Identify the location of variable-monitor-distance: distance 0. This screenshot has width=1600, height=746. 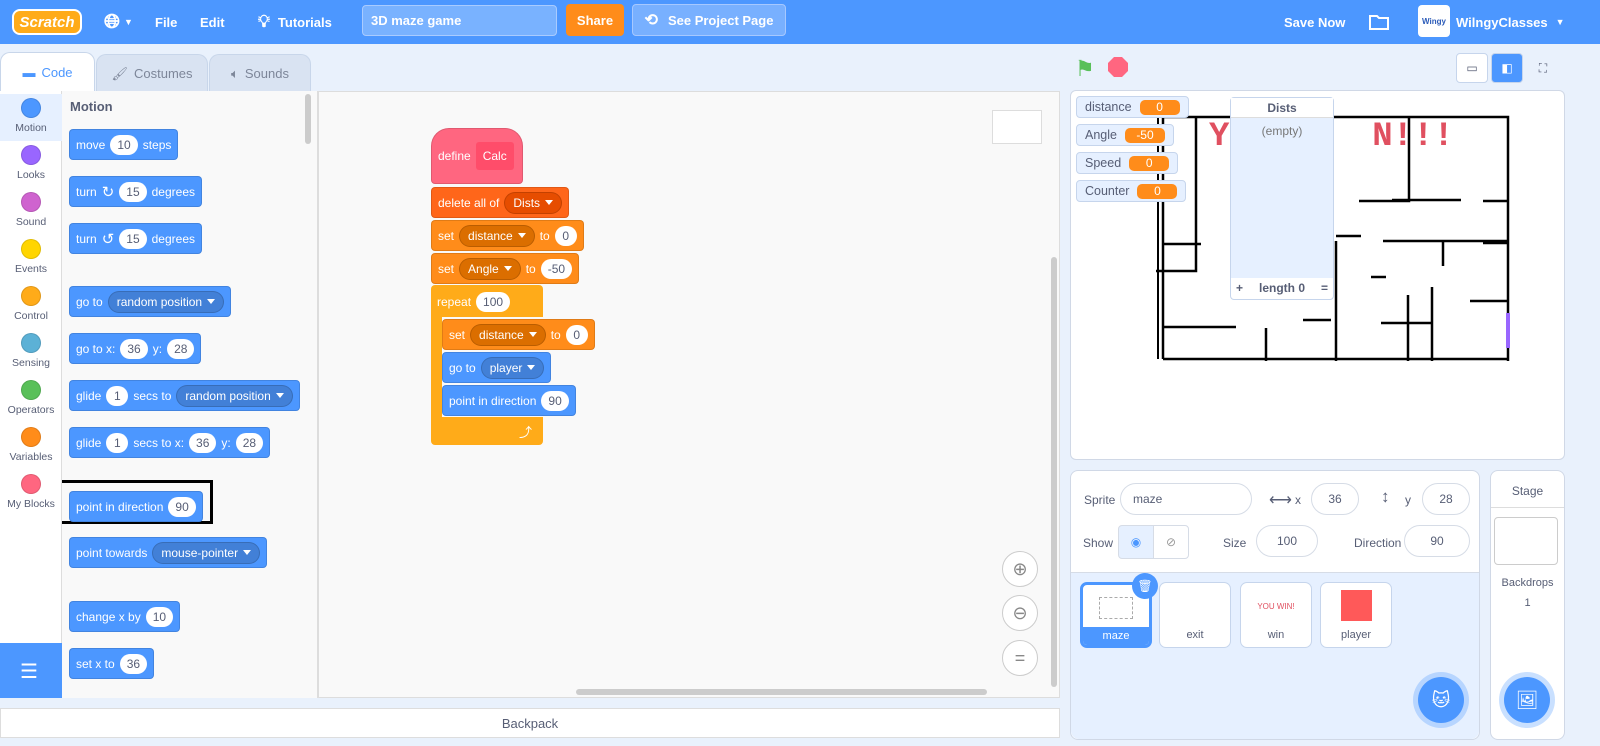
(1132, 107).